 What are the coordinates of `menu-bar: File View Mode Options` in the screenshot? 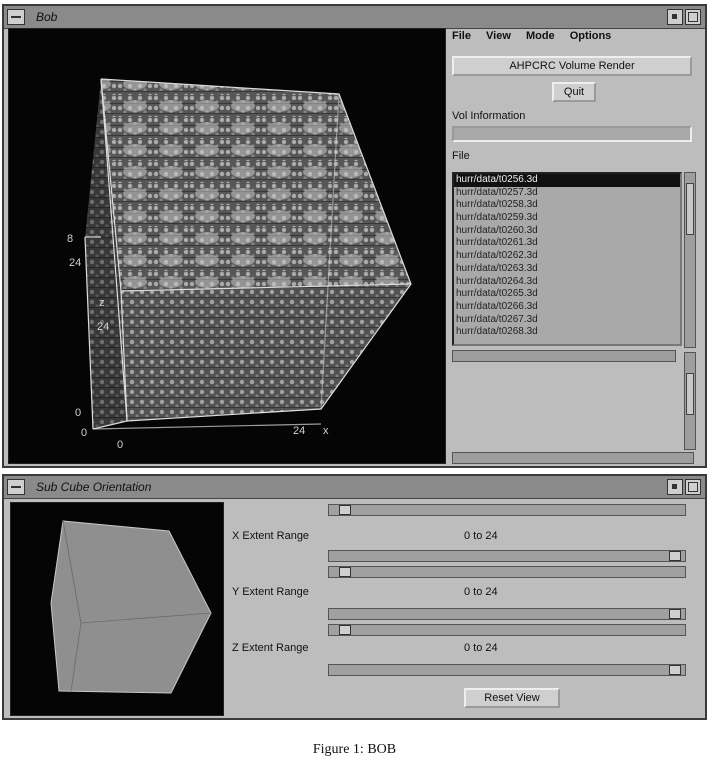 It's located at (571, 39).